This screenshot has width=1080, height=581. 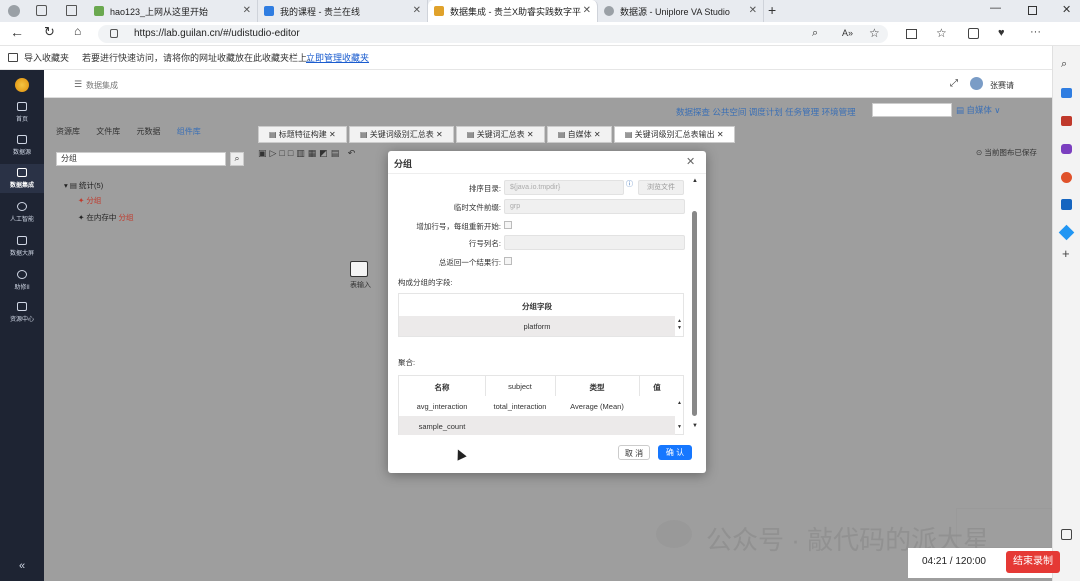 I want to click on stop-recording-button: 结束录制, so click(x=1033, y=562).